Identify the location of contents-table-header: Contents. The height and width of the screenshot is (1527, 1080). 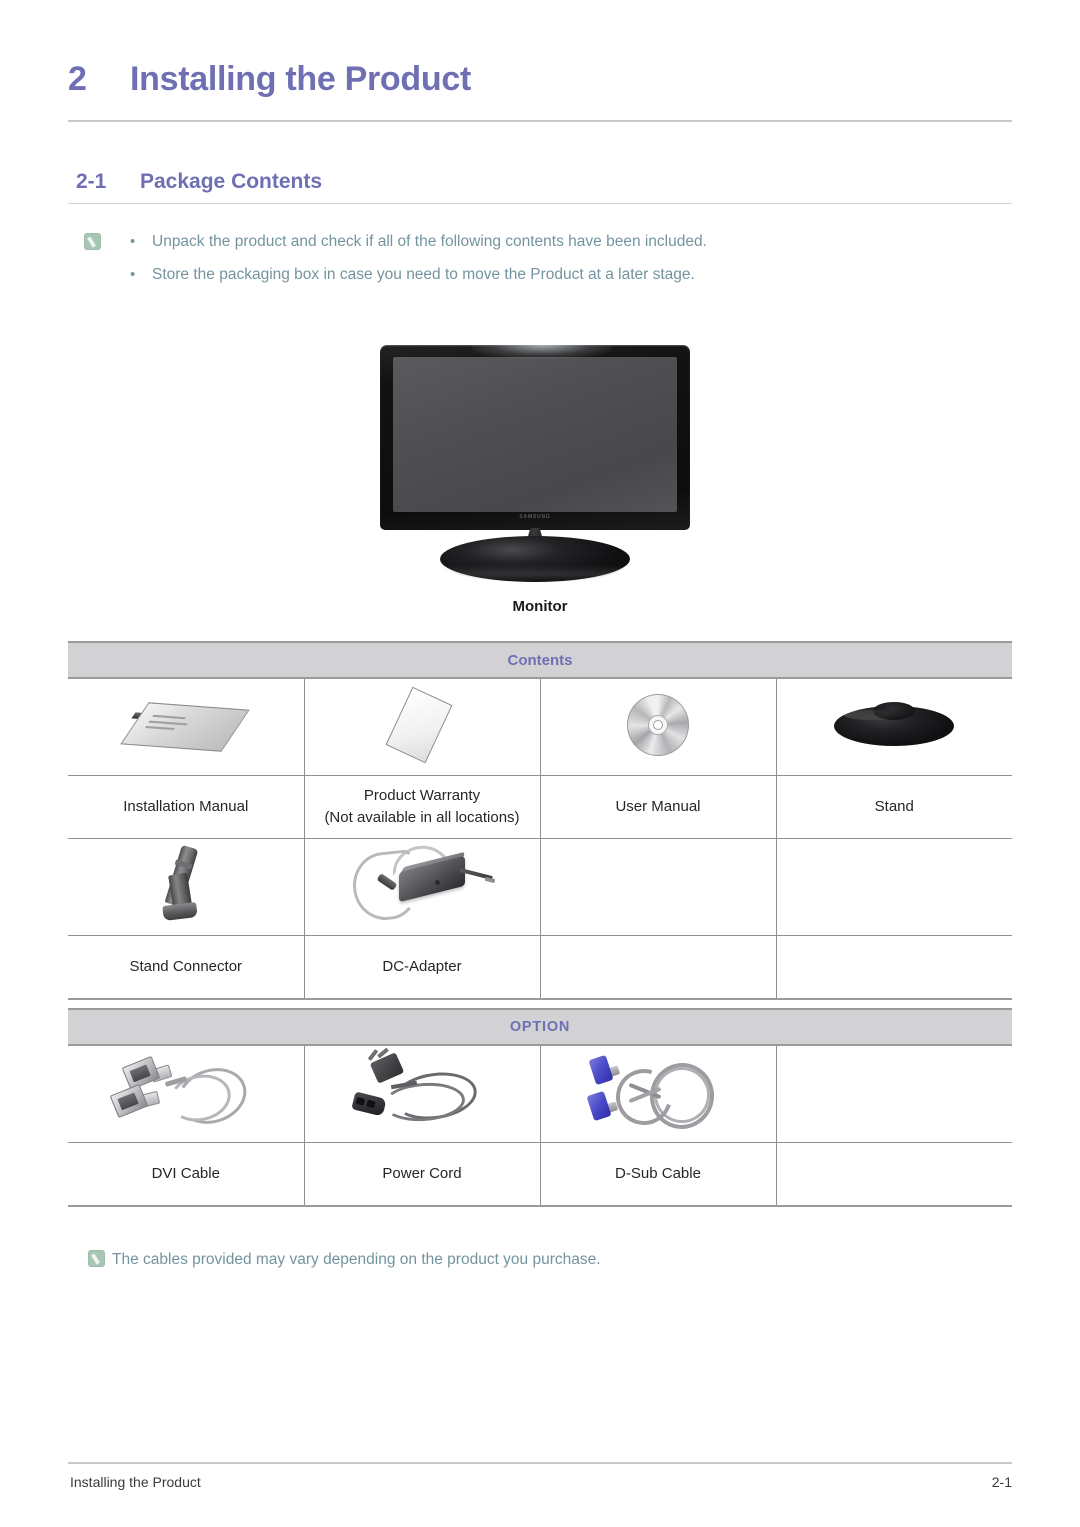
(540, 660).